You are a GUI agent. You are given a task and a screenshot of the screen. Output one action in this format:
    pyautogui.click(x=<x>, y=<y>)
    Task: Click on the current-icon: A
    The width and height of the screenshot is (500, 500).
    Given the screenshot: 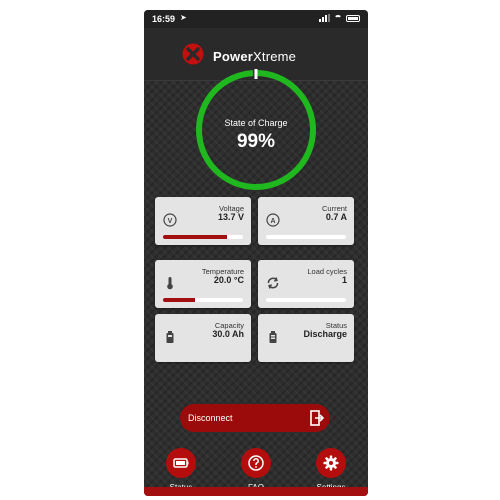 What is the action you would take?
    pyautogui.click(x=273, y=220)
    